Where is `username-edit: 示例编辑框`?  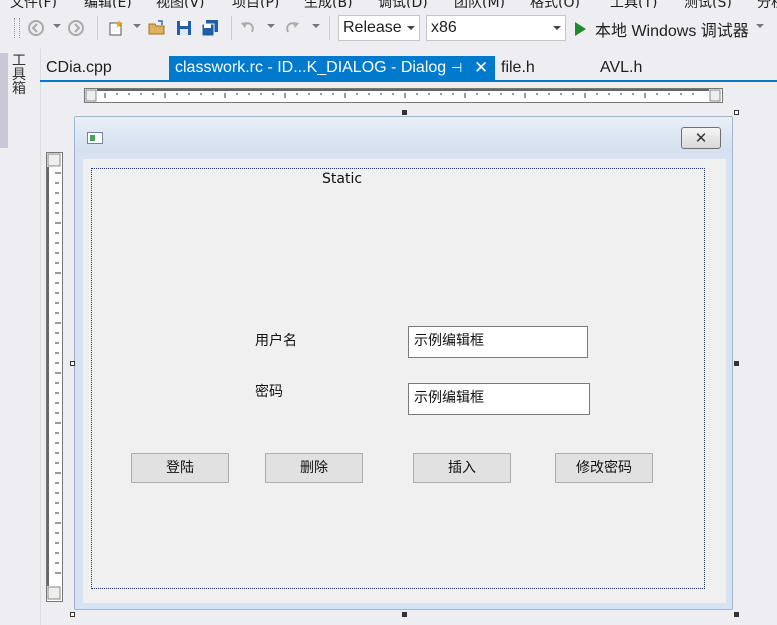
username-edit: 示例编辑框 is located at coordinates (498, 342).